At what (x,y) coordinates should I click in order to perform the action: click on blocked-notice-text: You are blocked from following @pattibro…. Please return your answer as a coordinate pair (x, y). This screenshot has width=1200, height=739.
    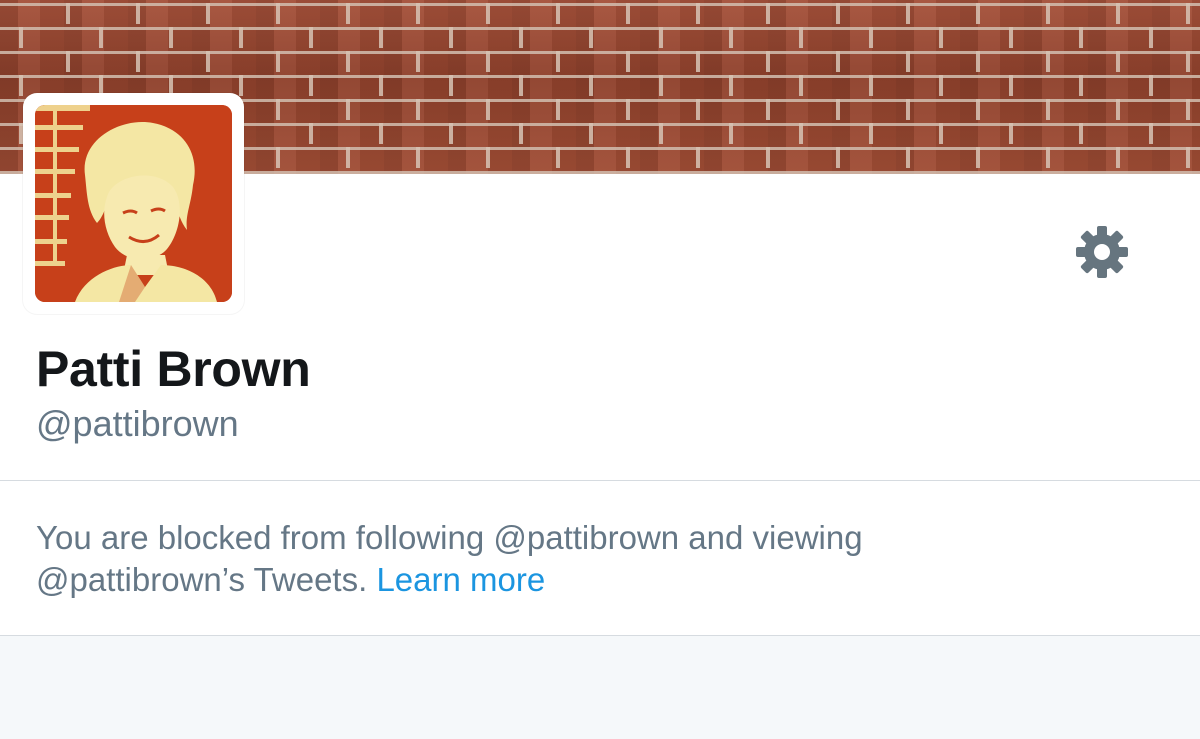
    Looking at the image, I should click on (596, 559).